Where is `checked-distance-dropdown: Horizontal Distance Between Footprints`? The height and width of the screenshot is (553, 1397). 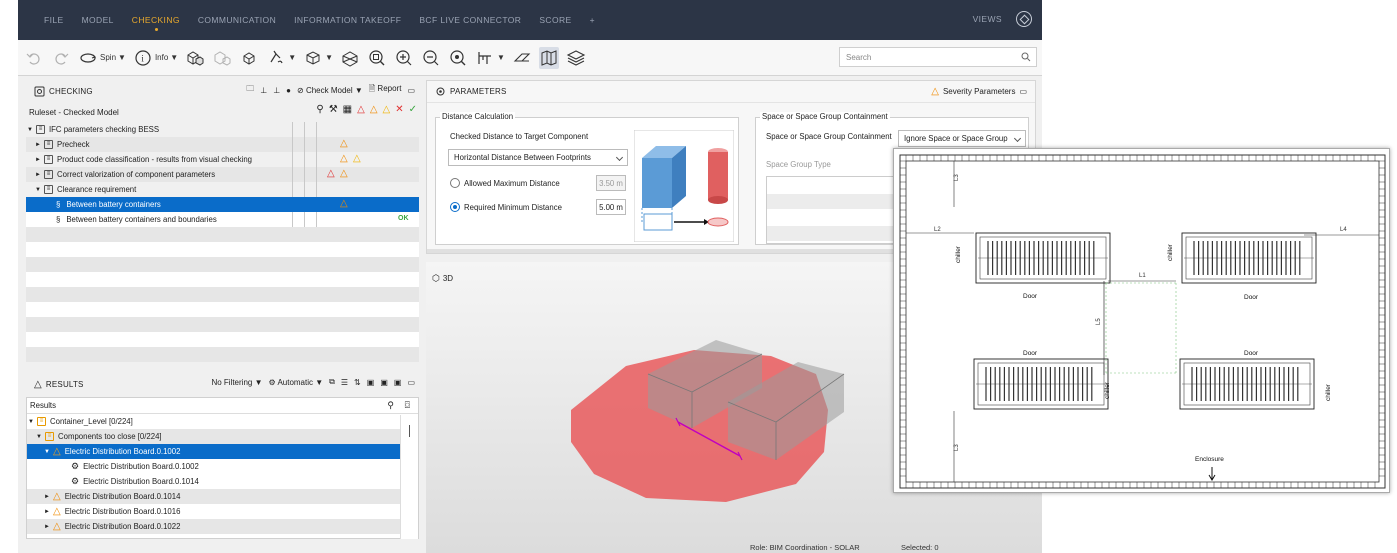
checked-distance-dropdown: Horizontal Distance Between Footprints is located at coordinates (538, 157).